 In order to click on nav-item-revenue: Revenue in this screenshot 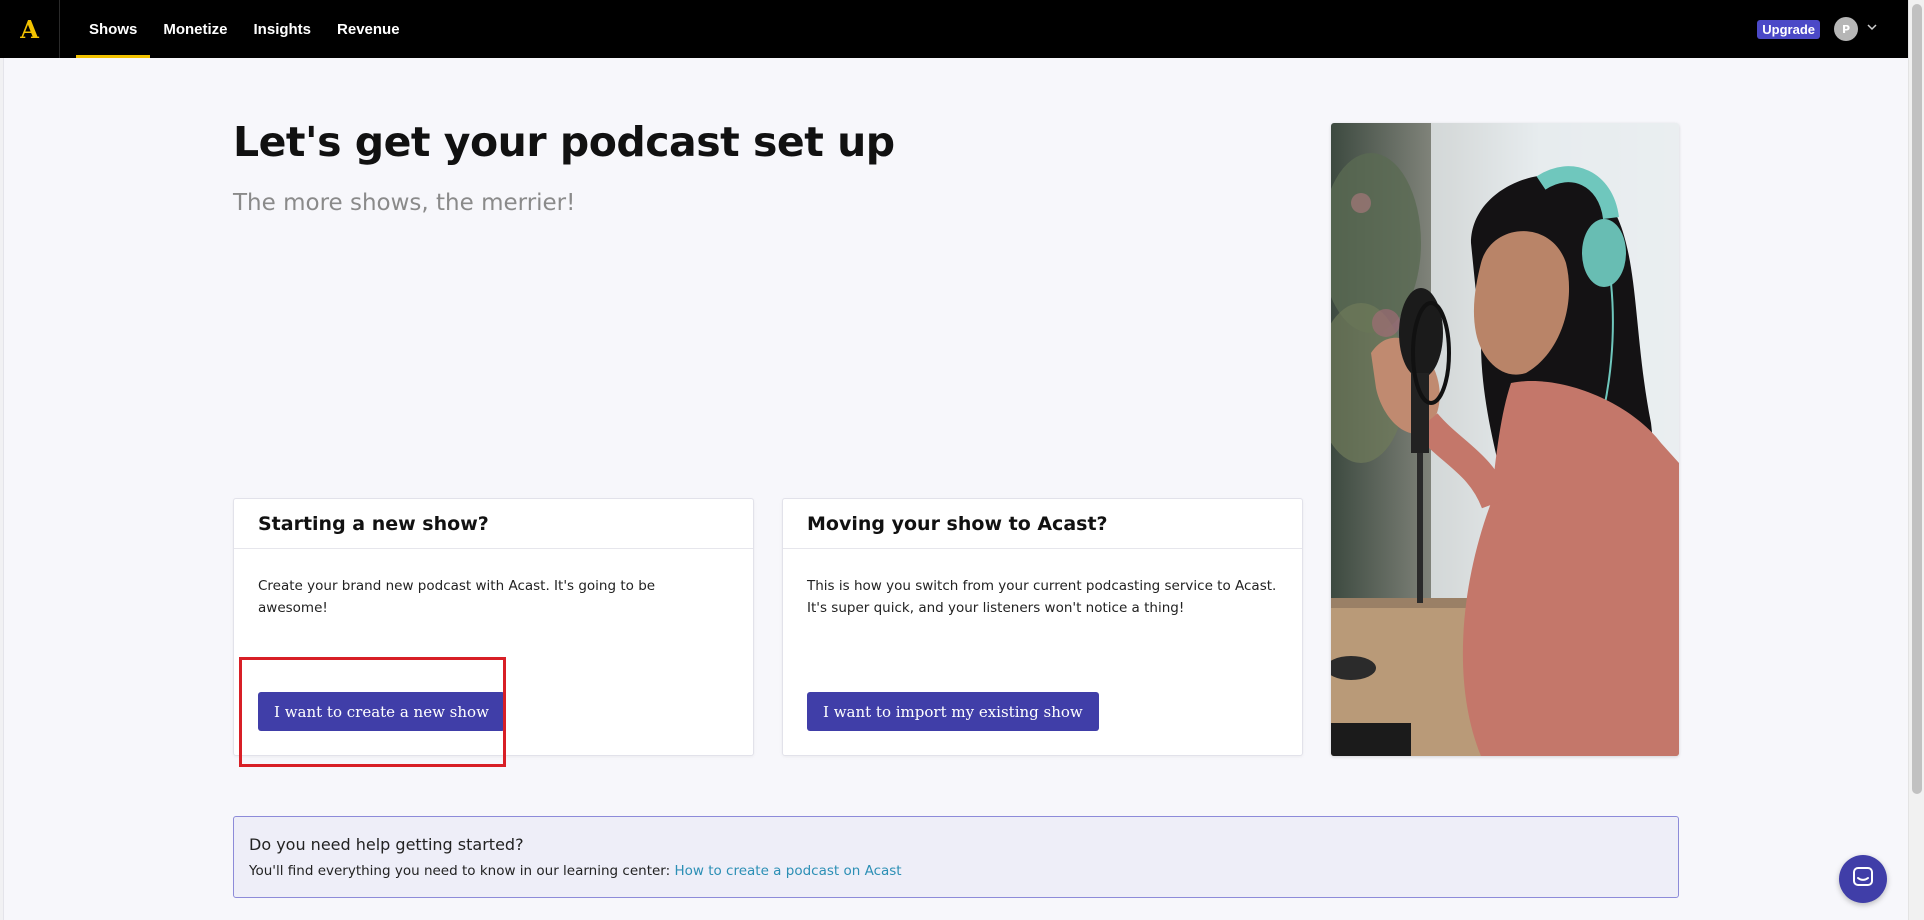, I will do `click(368, 29)`.